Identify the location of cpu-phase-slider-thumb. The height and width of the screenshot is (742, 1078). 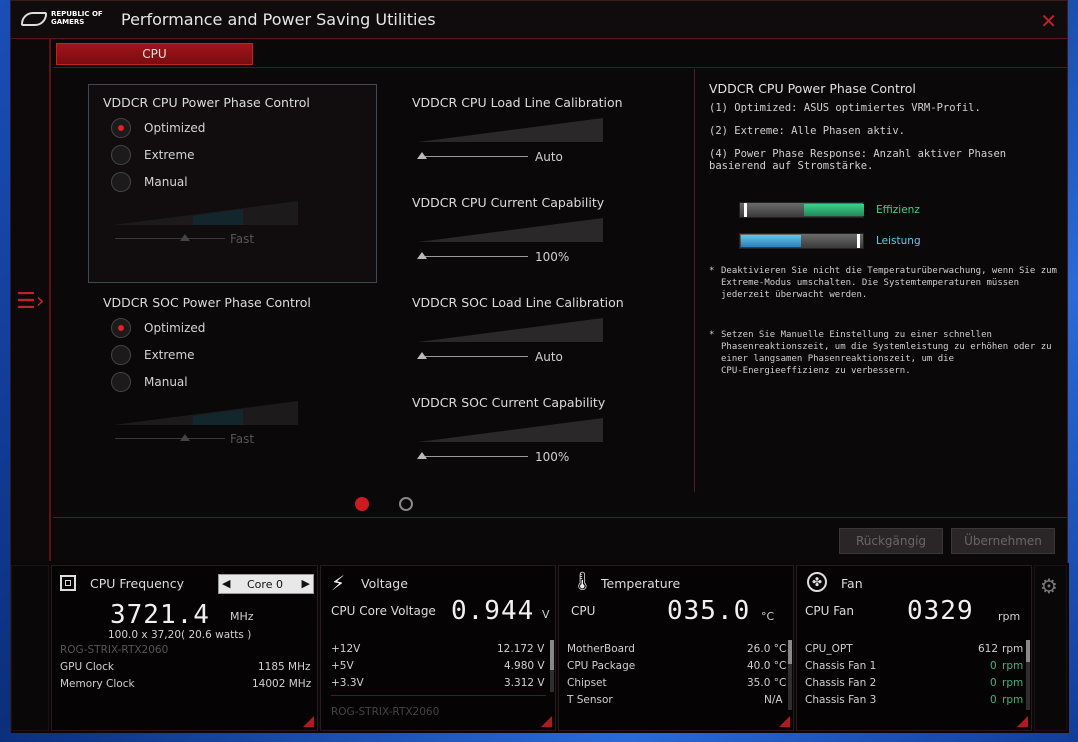
(185, 237).